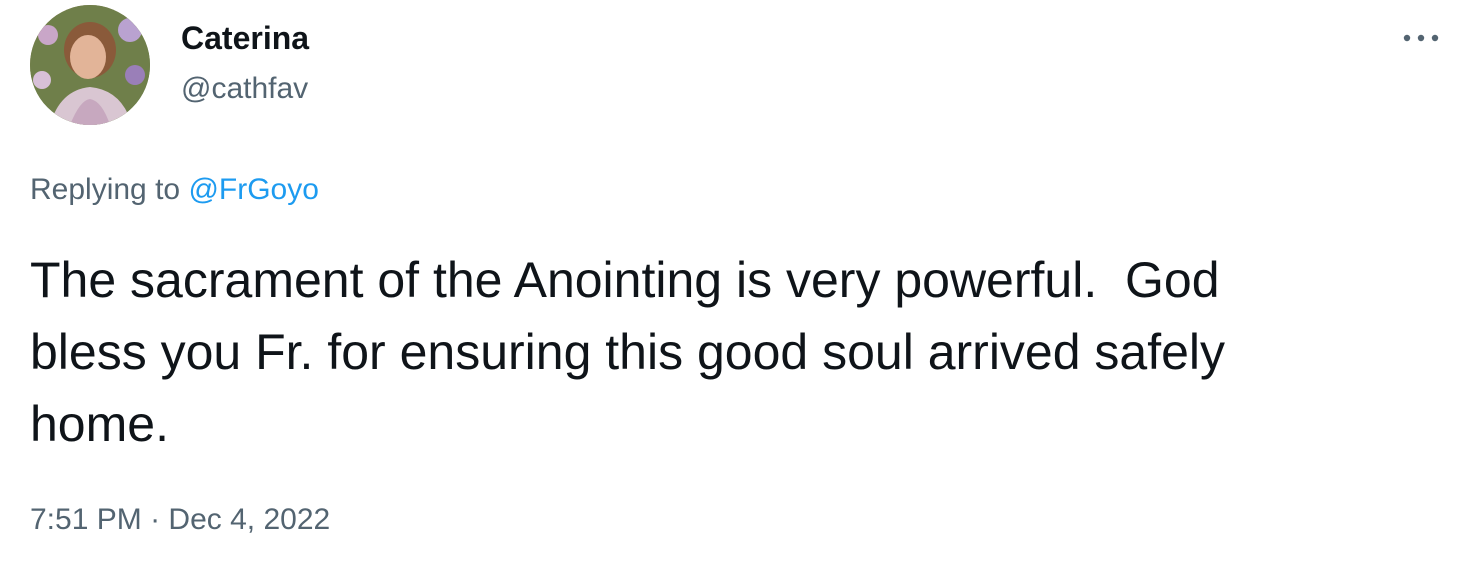 The height and width of the screenshot is (566, 1472). I want to click on tweet-timestamp: 7:51 PM · Dec 4, 2022, so click(180, 520).